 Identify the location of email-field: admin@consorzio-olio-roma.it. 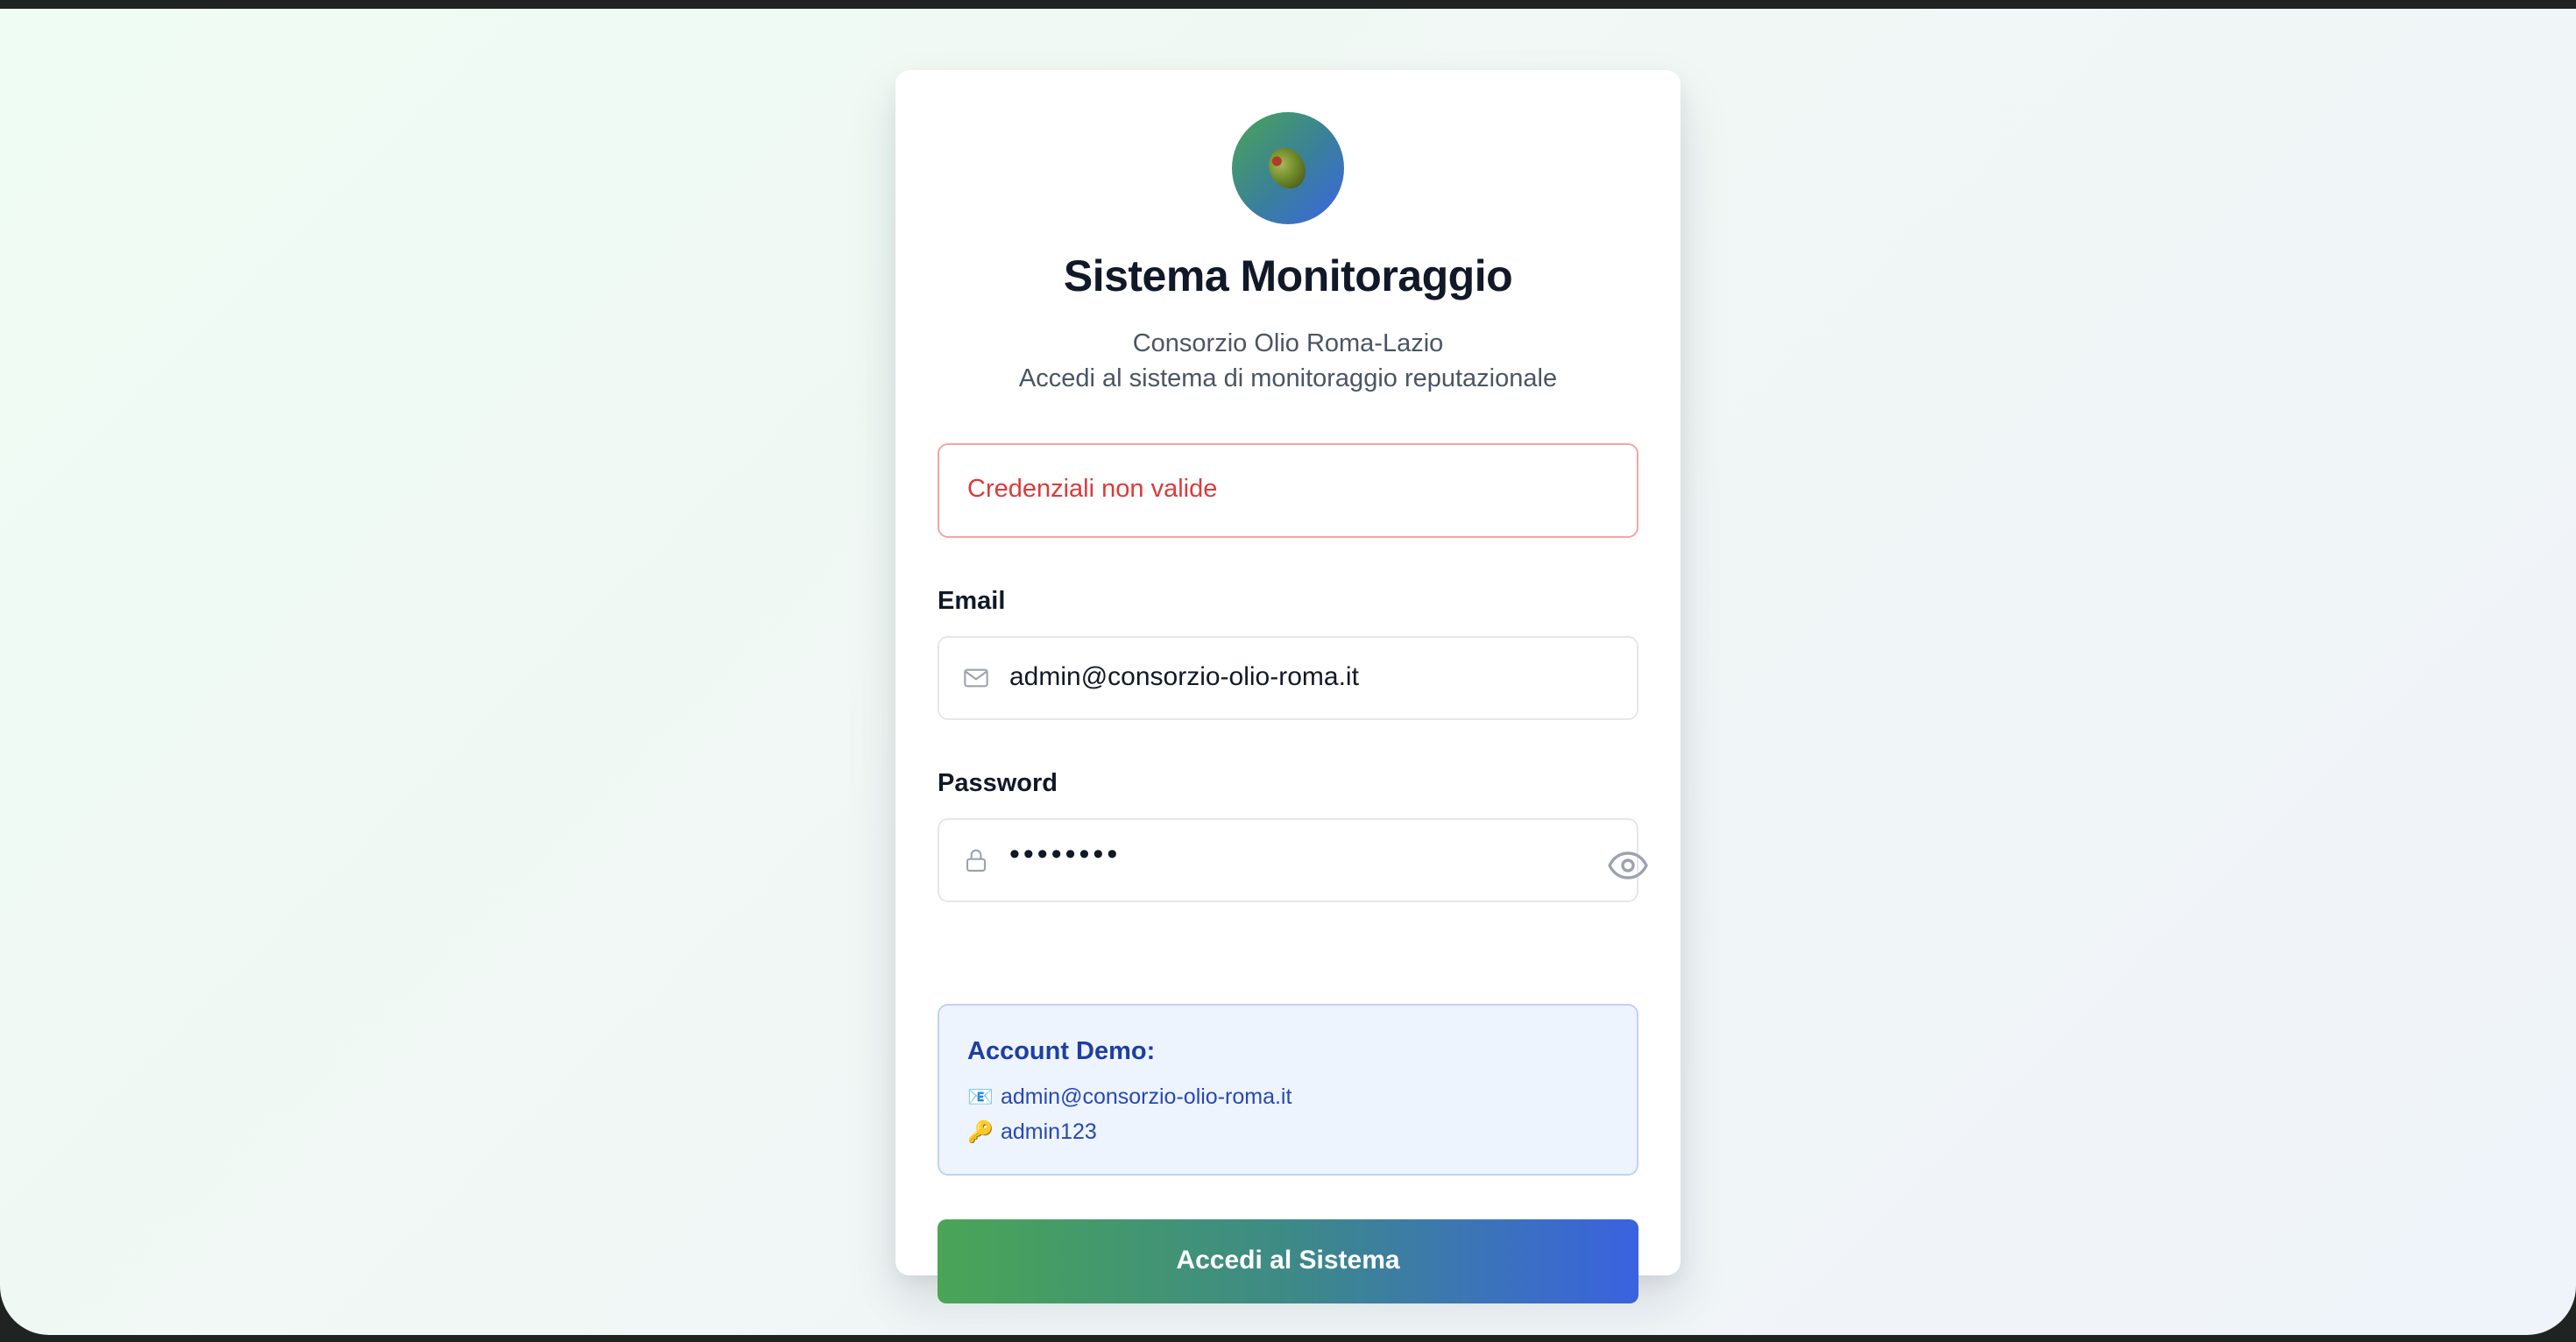
(1288, 678).